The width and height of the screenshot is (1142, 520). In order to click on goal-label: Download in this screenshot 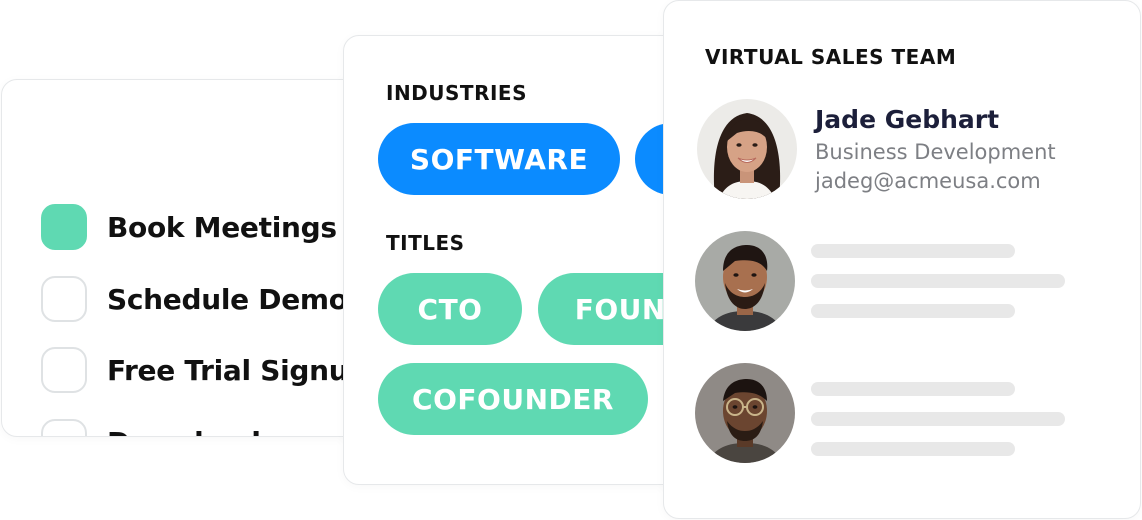, I will do `click(184, 431)`.